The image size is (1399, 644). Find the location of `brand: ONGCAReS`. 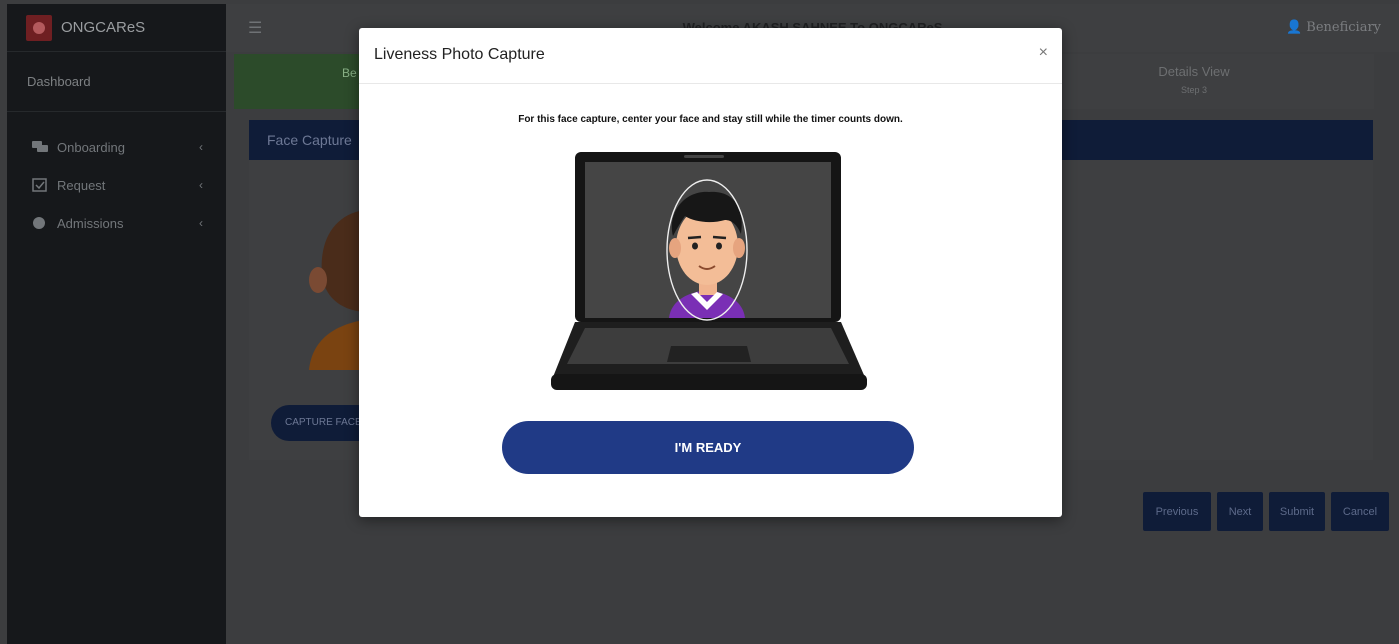

brand: ONGCAReS is located at coordinates (116, 28).